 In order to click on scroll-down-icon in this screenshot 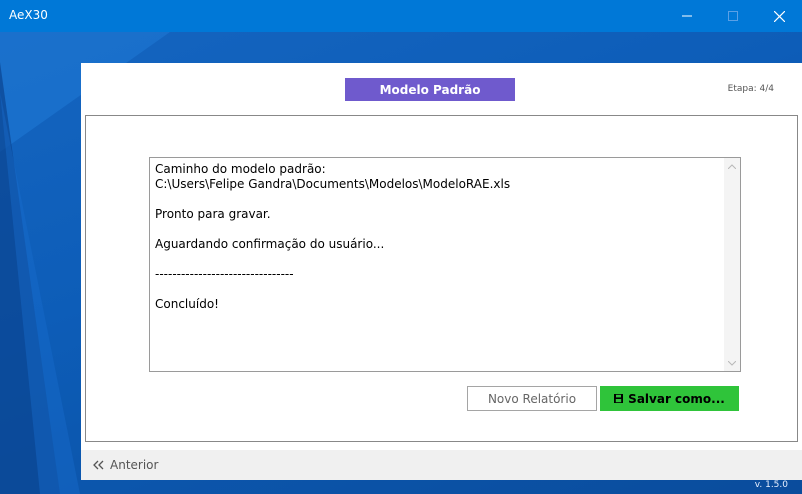, I will do `click(732, 363)`.